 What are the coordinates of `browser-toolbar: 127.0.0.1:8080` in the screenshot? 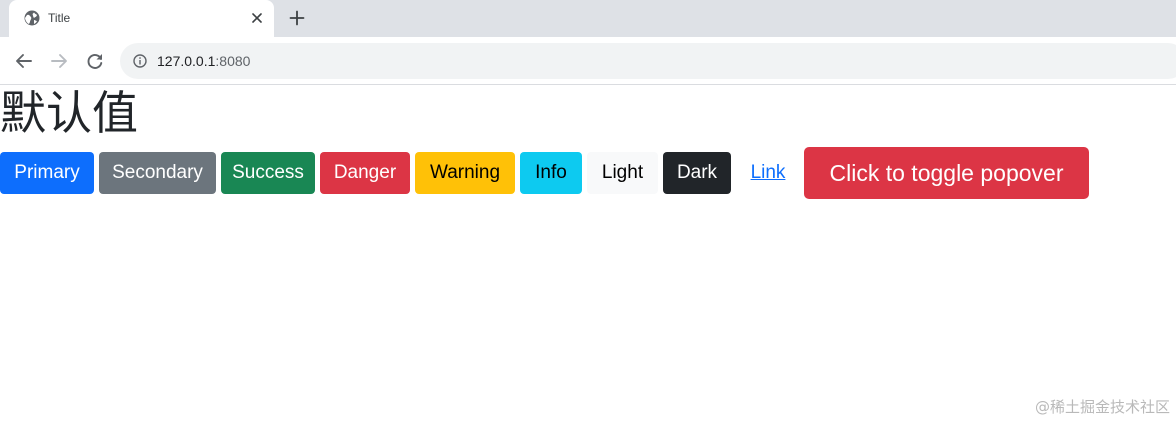 It's located at (588, 61).